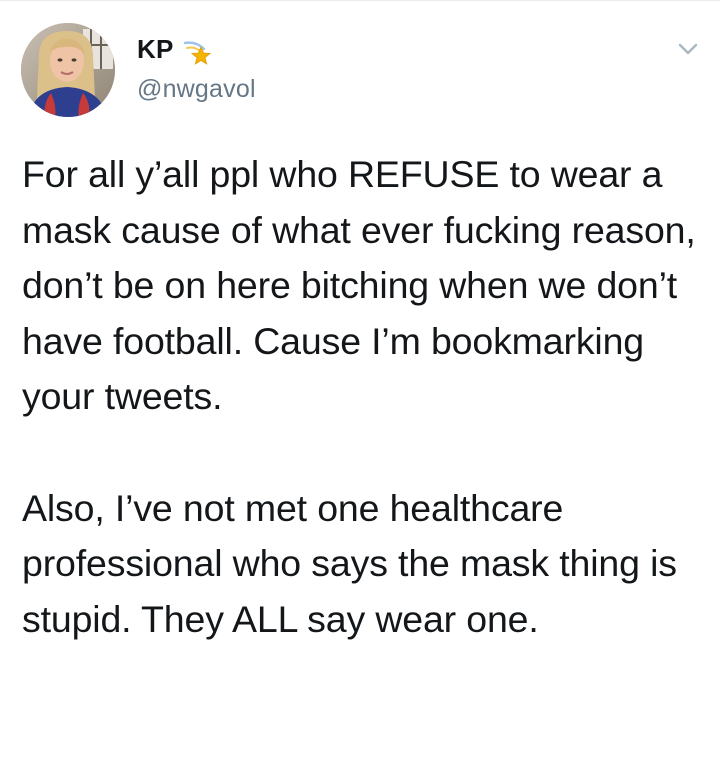  Describe the element at coordinates (197, 52) in the screenshot. I see `shooting-star-icon` at that location.